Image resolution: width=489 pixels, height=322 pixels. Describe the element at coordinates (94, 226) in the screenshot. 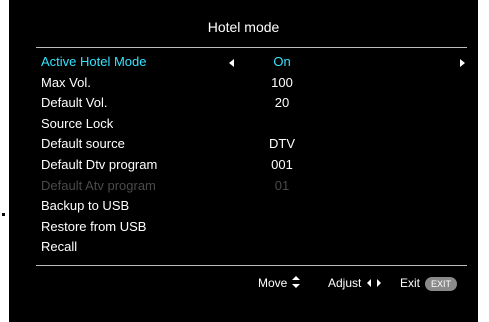

I see `menu-item-label: Restore from USB` at that location.